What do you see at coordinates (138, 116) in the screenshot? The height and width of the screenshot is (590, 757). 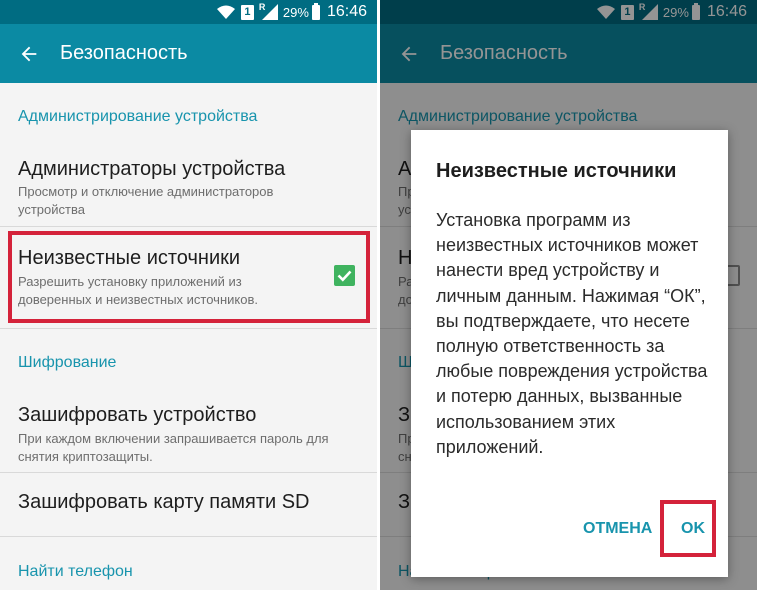 I see `section-header-device-admin: Администрирование устройства` at bounding box center [138, 116].